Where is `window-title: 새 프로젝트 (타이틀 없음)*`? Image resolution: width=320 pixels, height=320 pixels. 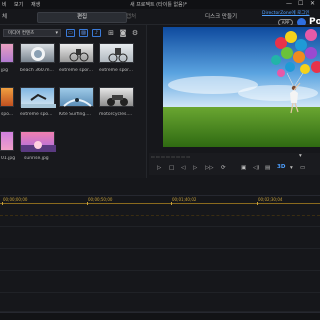
window-title: 새 프로젝트 (타이틀 없음)* is located at coordinates (159, 5).